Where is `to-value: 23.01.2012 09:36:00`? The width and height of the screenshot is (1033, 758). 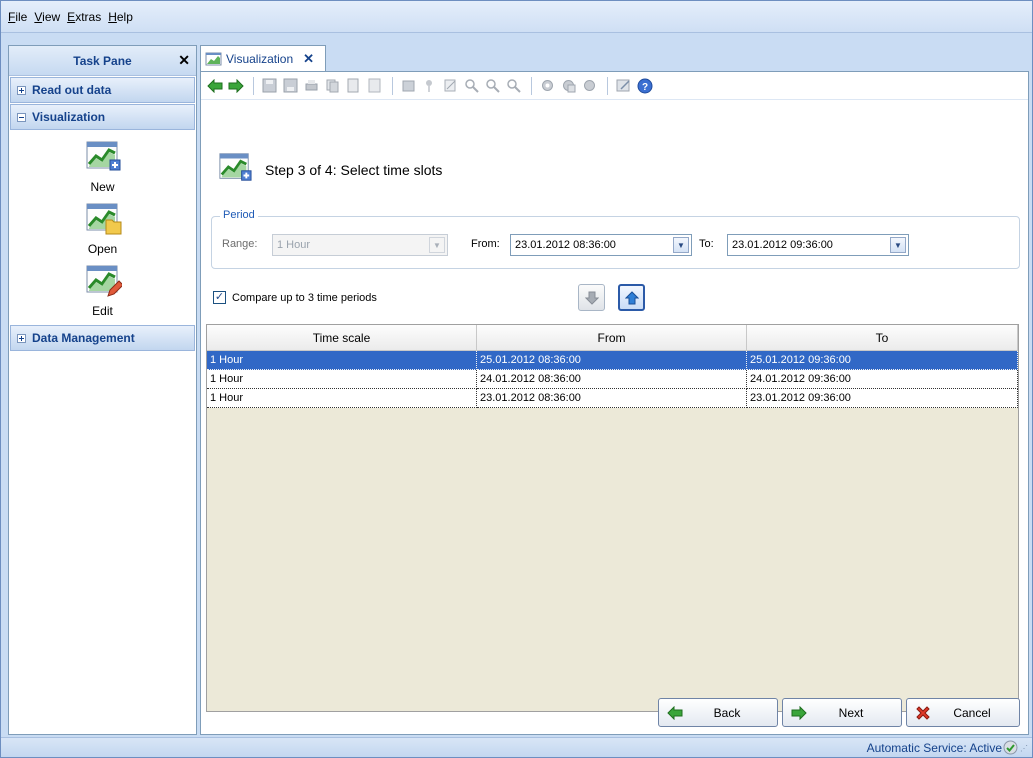
to-value: 23.01.2012 09:36:00 is located at coordinates (782, 245).